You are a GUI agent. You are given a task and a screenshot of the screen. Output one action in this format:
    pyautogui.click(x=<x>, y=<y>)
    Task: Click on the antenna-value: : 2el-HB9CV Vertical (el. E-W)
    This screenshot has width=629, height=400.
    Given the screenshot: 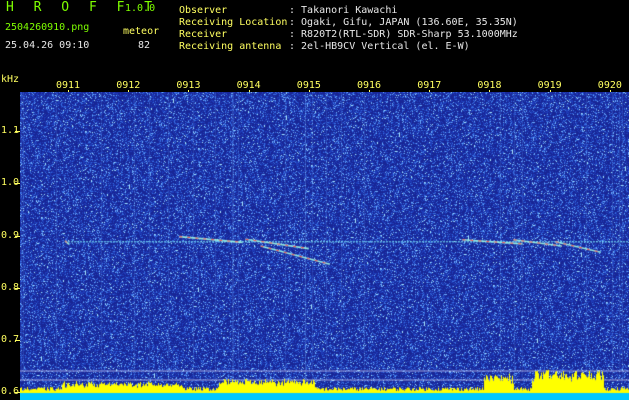 What is the action you would take?
    pyautogui.click(x=379, y=46)
    